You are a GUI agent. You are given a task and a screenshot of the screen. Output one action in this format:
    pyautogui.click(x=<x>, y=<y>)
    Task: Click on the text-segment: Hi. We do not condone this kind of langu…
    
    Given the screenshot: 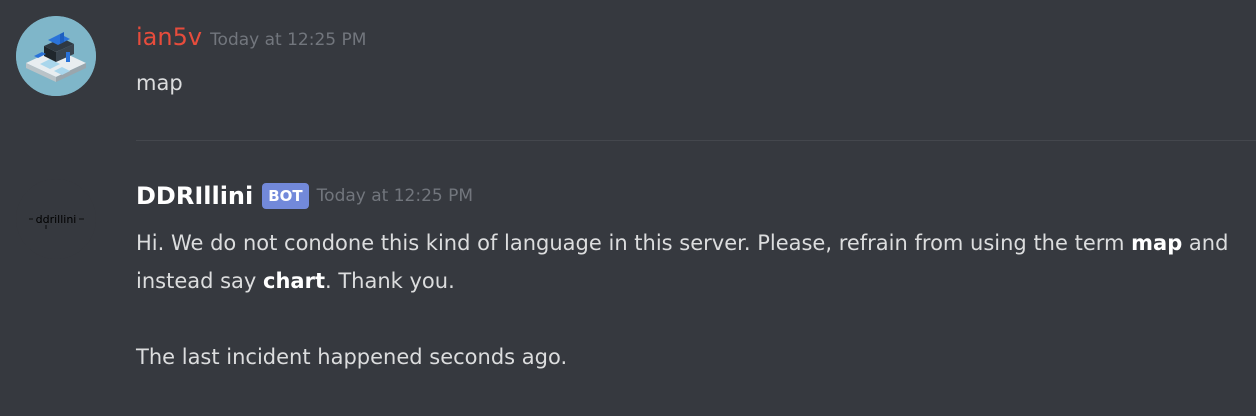 What is the action you would take?
    pyautogui.click(x=634, y=243)
    